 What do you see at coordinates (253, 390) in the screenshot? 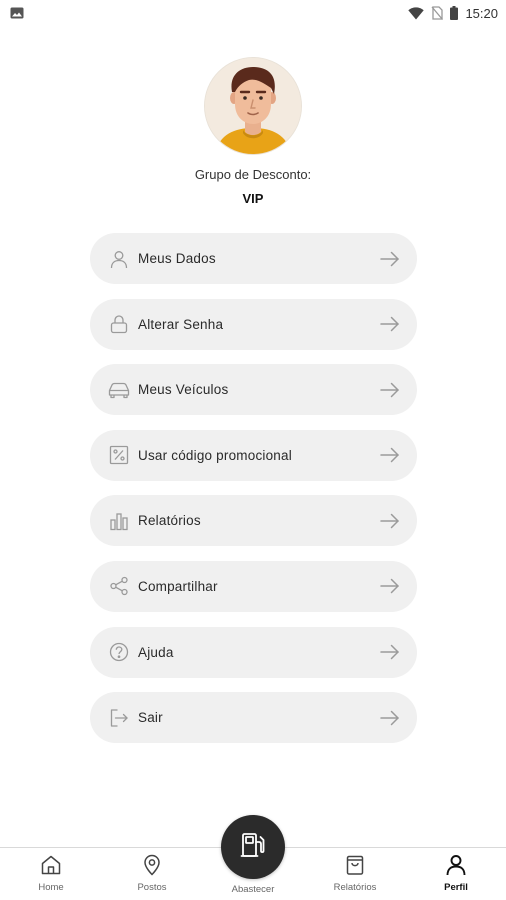
I see `menu-item-meus-veiculos: Meus Veículos` at bounding box center [253, 390].